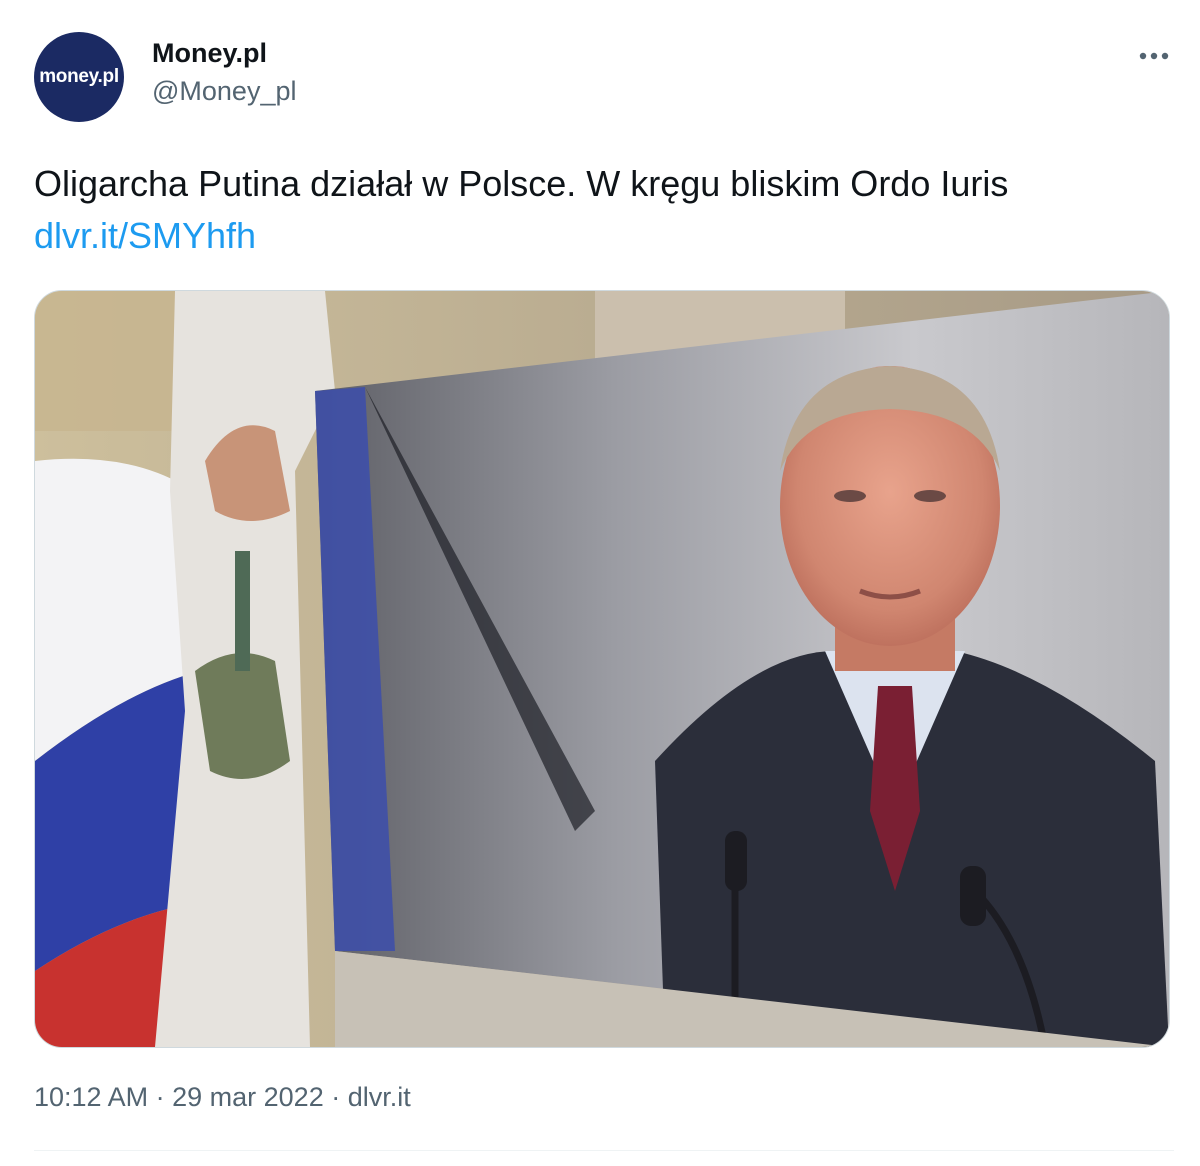  I want to click on tweet-source: dlvr.it, so click(379, 1097).